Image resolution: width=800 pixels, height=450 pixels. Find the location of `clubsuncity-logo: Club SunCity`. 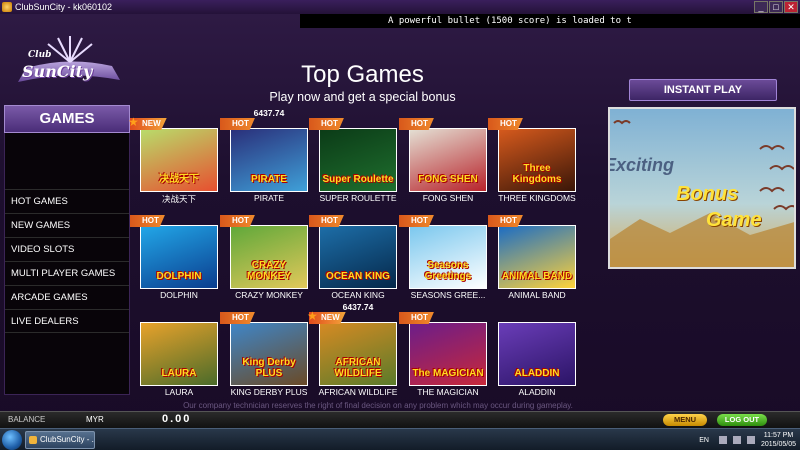

clubsuncity-logo: Club SunCity is located at coordinates (68, 64).